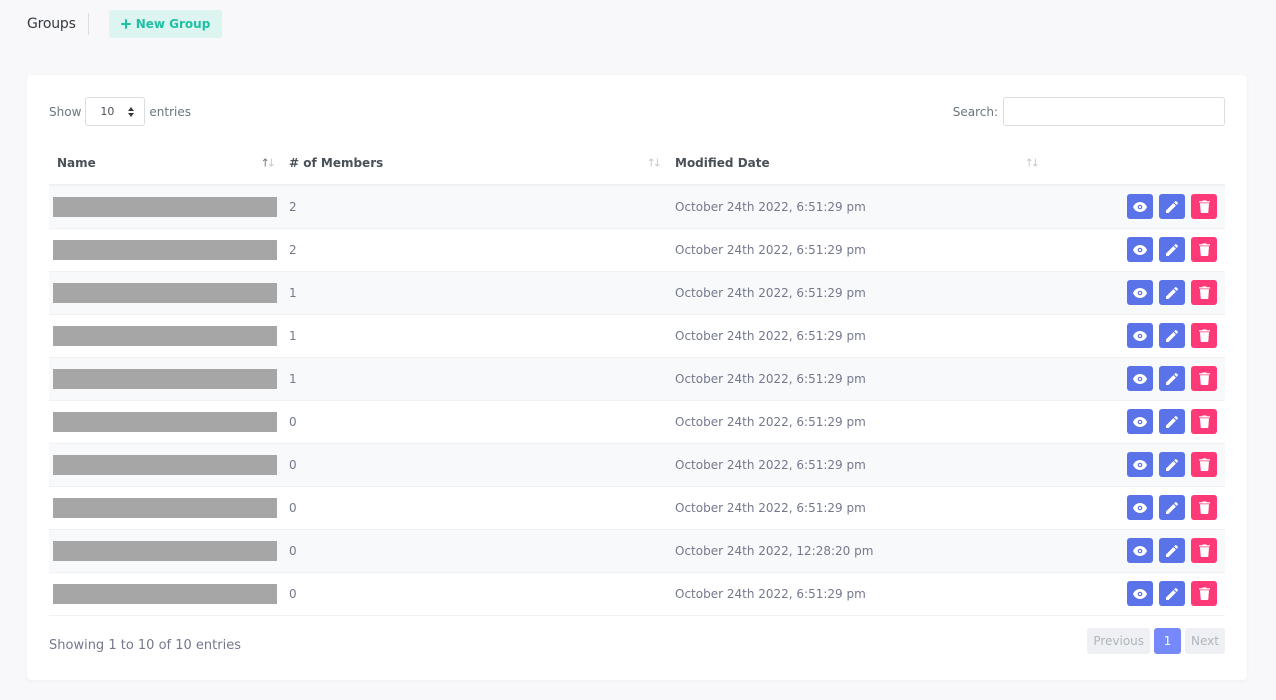 The image size is (1276, 700). Describe the element at coordinates (1205, 641) in the screenshot. I see `next-page-button: Next` at that location.